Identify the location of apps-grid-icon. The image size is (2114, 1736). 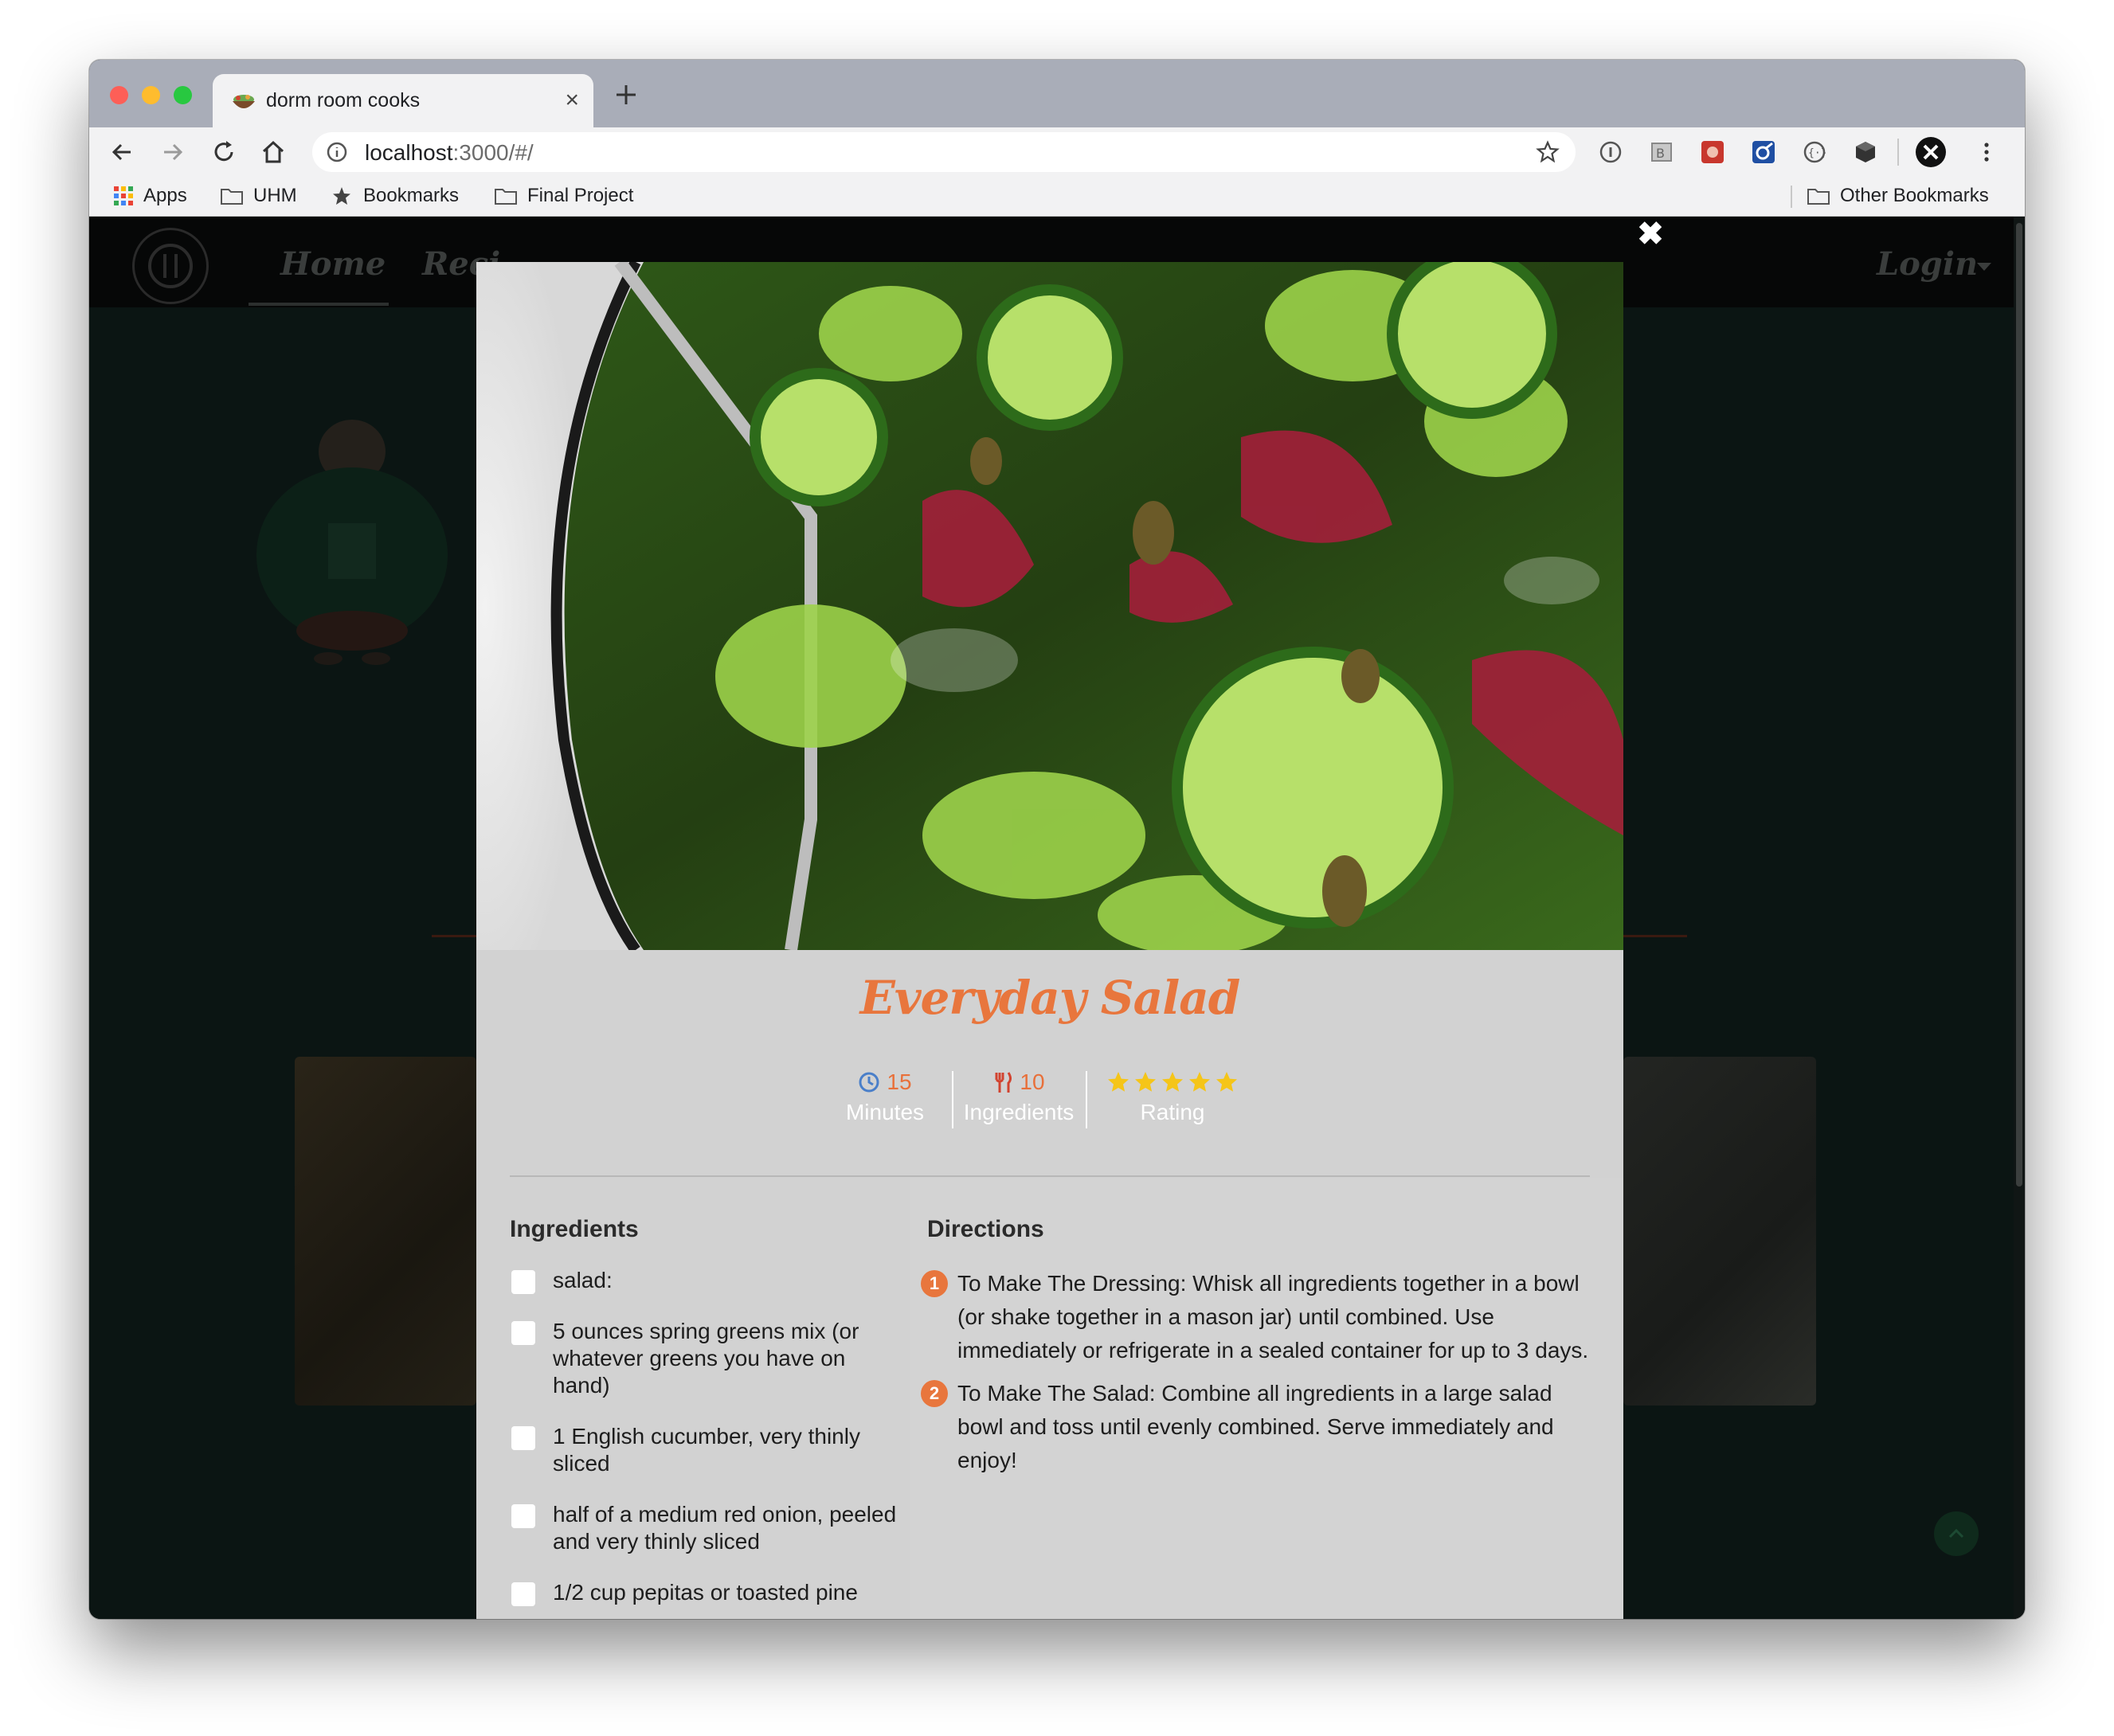
(123, 196).